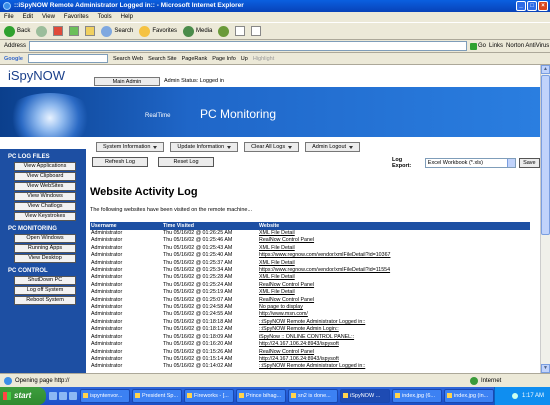 This screenshot has width=550, height=405. What do you see at coordinates (545, 69) in the screenshot?
I see `scroll-up-icon: ▲` at bounding box center [545, 69].